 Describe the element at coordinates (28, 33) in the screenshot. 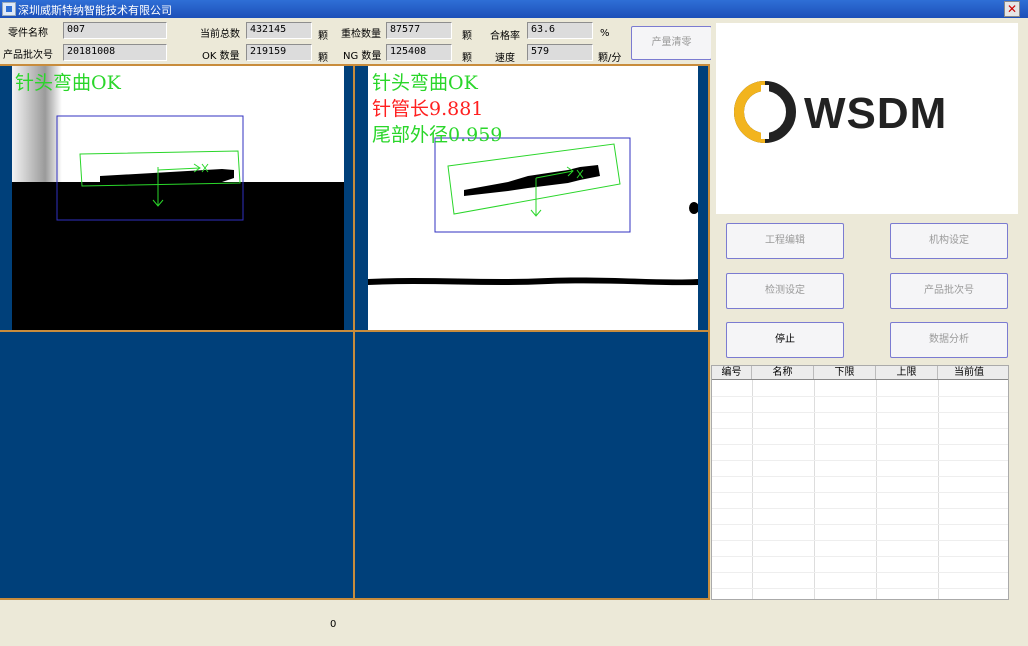

I see `part-name-label: 零件名称` at that location.